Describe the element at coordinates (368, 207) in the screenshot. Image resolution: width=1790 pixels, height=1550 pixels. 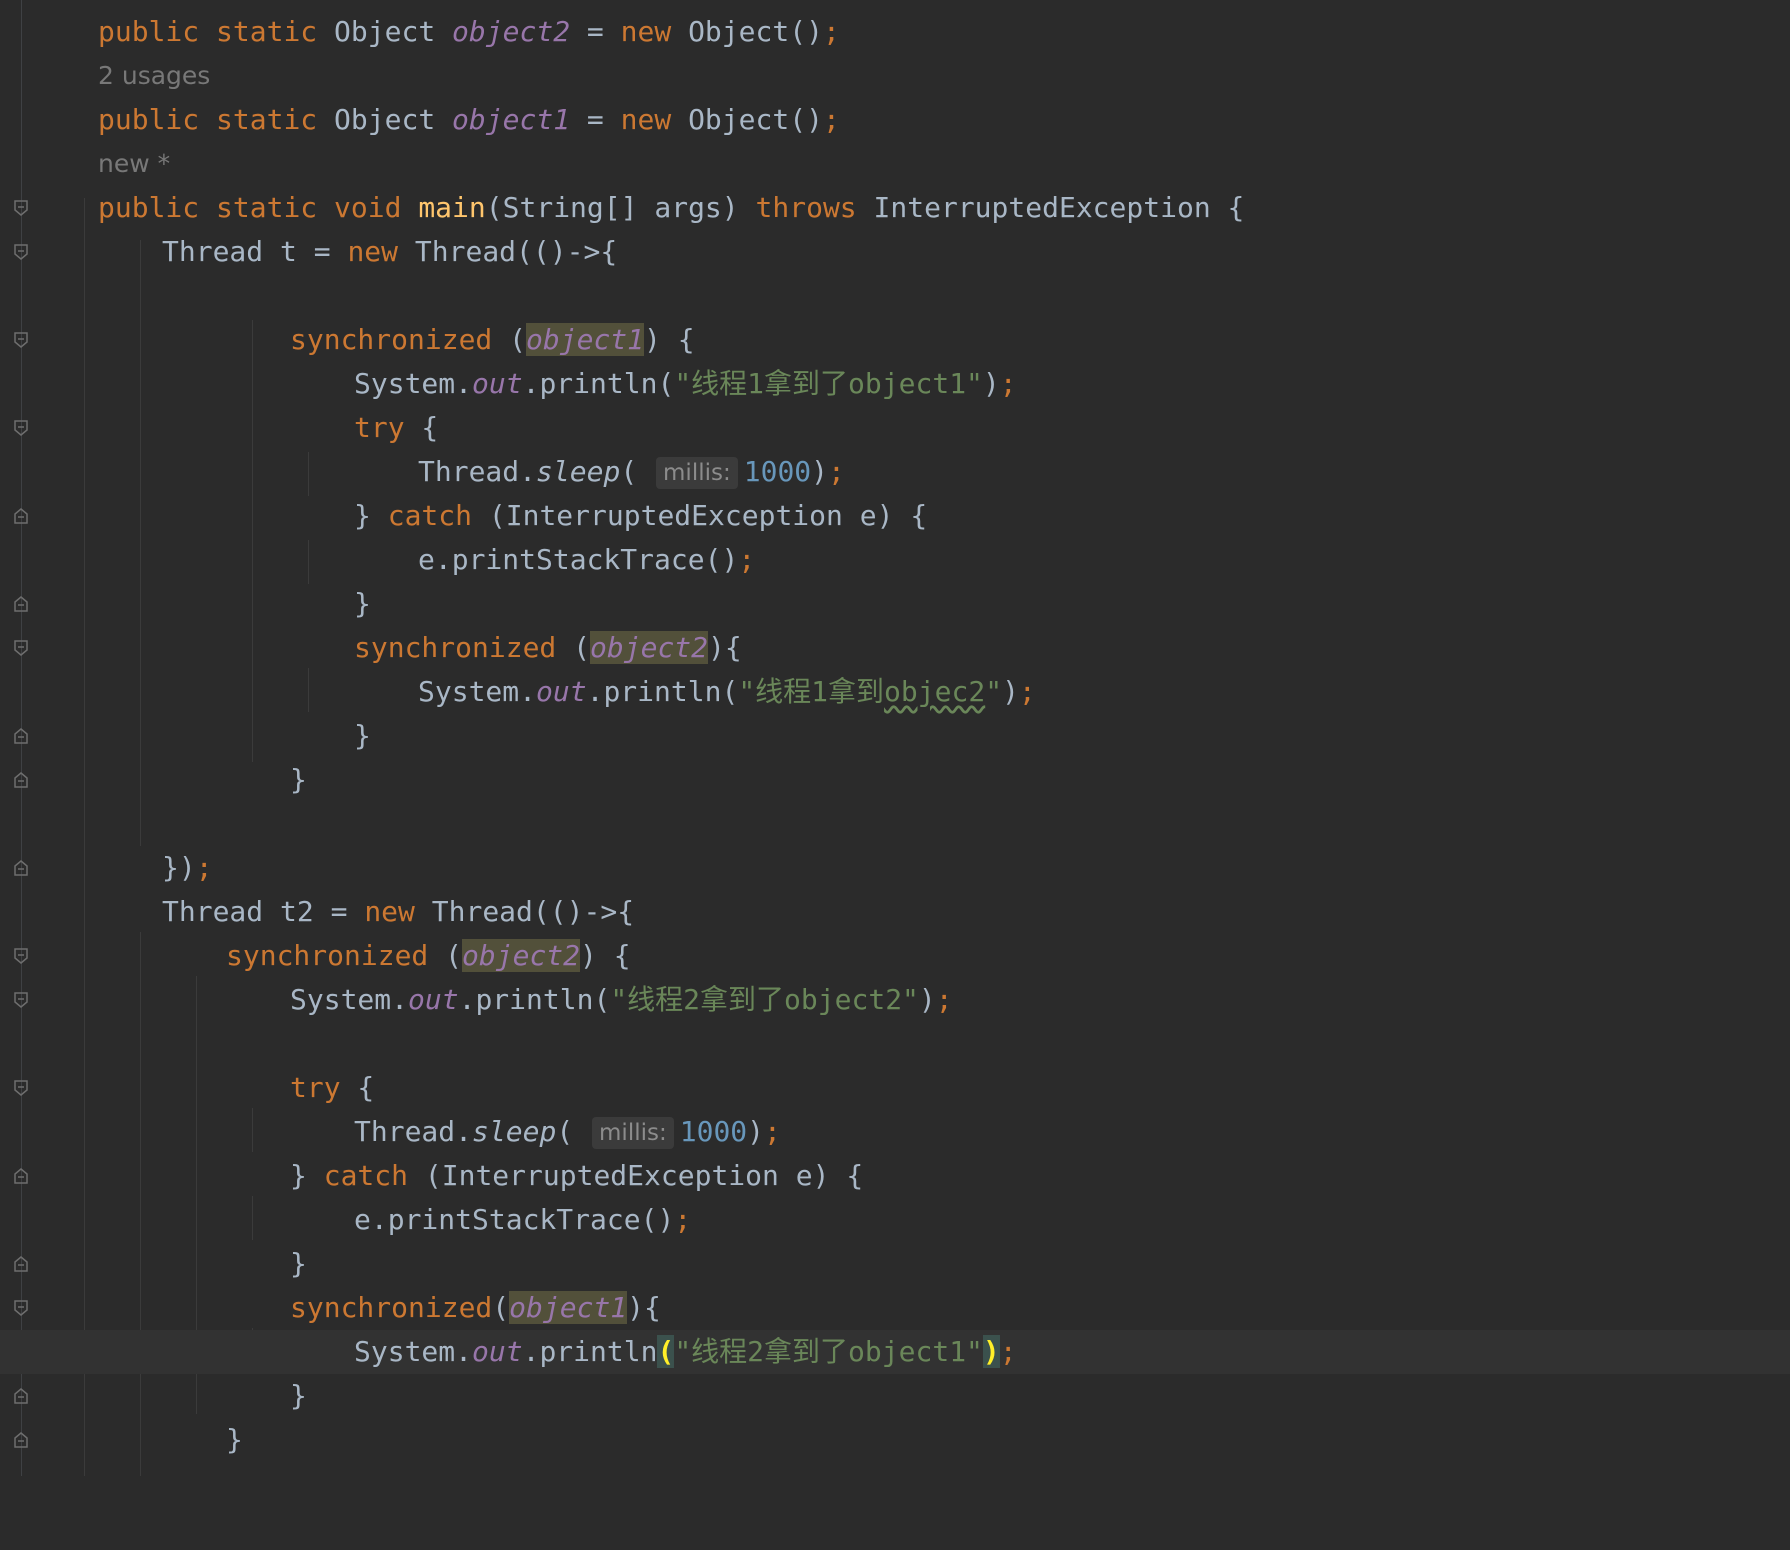
I see `kw-void: void` at that location.